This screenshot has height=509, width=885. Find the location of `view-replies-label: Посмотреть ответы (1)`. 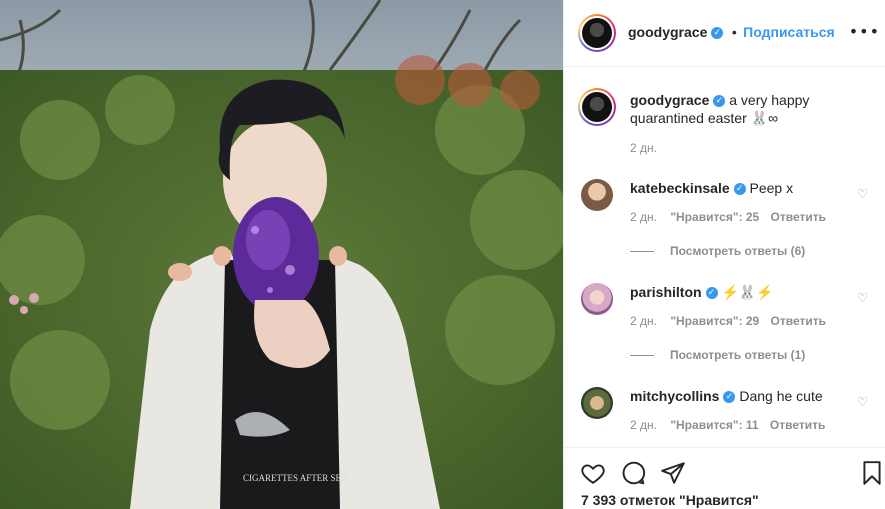

view-replies-label: Посмотреть ответы (1) is located at coordinates (738, 355).